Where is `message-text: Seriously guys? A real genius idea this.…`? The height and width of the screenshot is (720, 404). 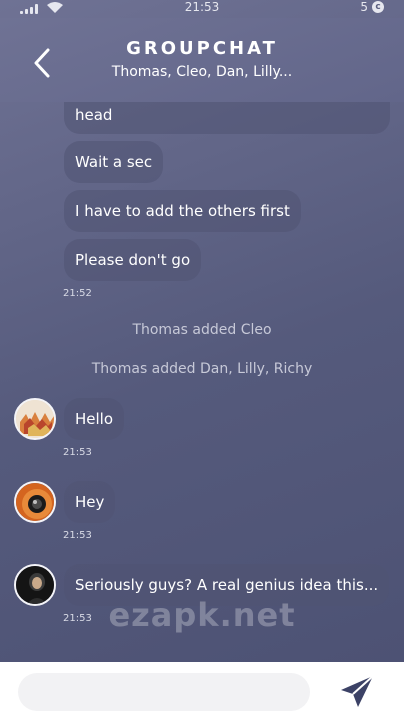
message-text: Seriously guys? A real genius idea this.… is located at coordinates (227, 585).